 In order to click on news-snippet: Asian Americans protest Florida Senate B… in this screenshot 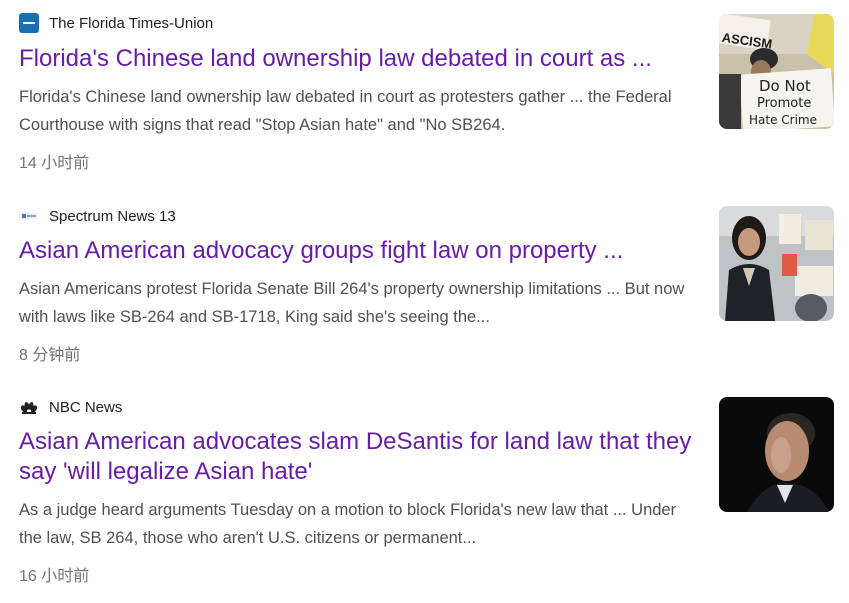, I will do `click(352, 303)`.